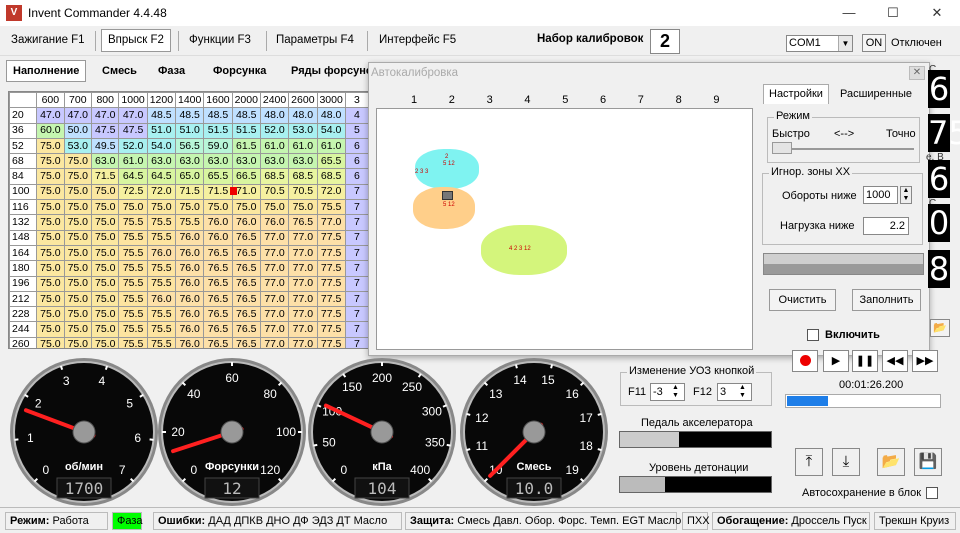 This screenshot has height=533, width=960. Describe the element at coordinates (809, 462) in the screenshot. I see `upload-icon: ⤒` at that location.